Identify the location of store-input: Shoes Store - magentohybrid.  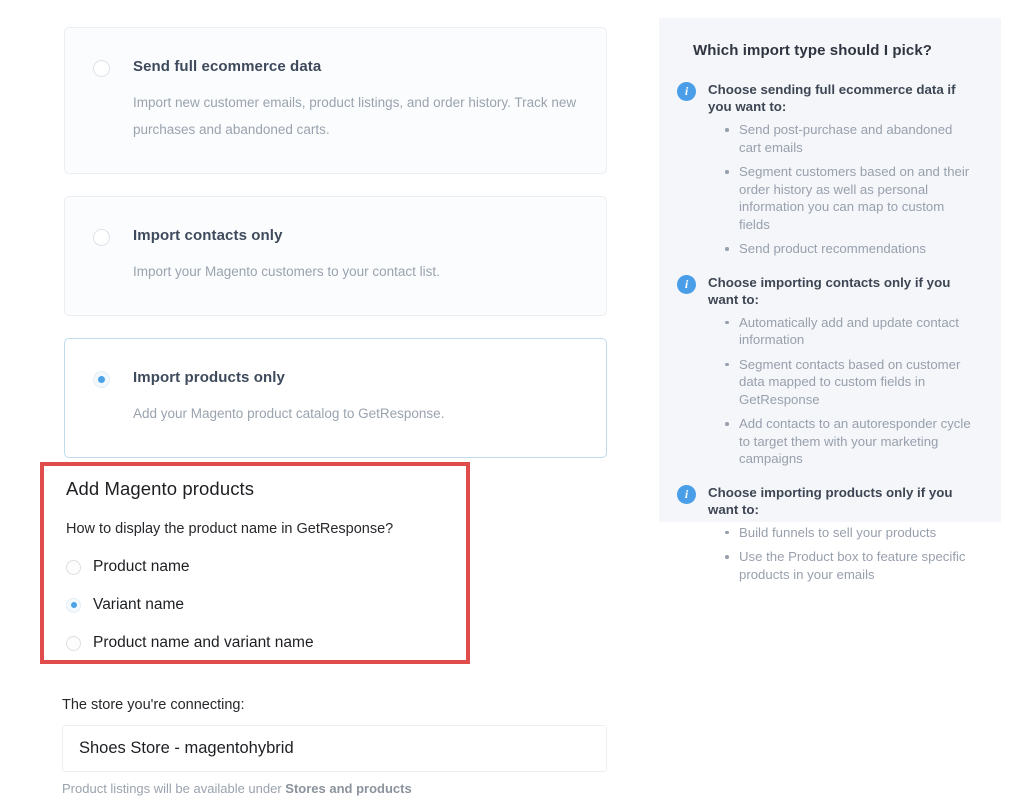
(334, 748).